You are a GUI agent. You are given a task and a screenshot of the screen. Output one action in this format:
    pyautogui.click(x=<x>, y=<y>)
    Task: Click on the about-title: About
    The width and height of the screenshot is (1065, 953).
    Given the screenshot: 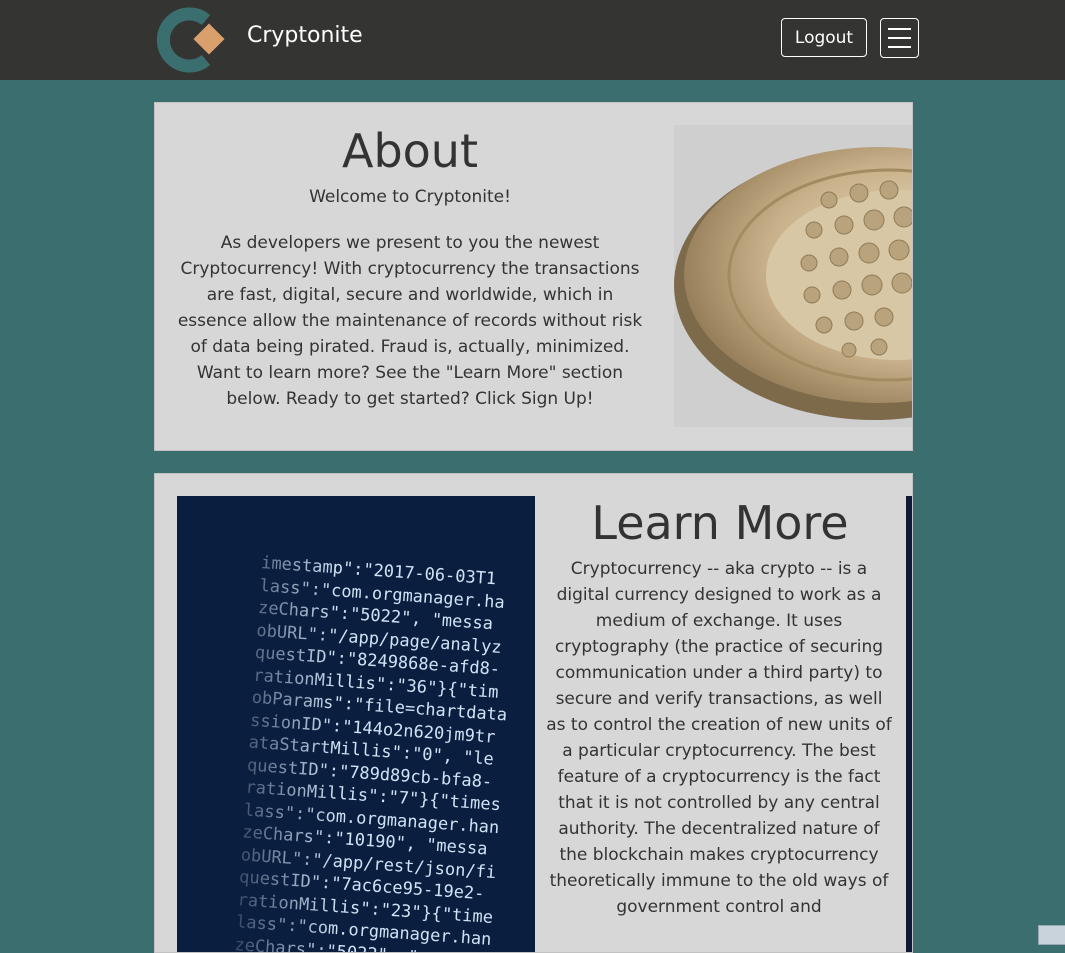 What is the action you would take?
    pyautogui.click(x=409, y=151)
    